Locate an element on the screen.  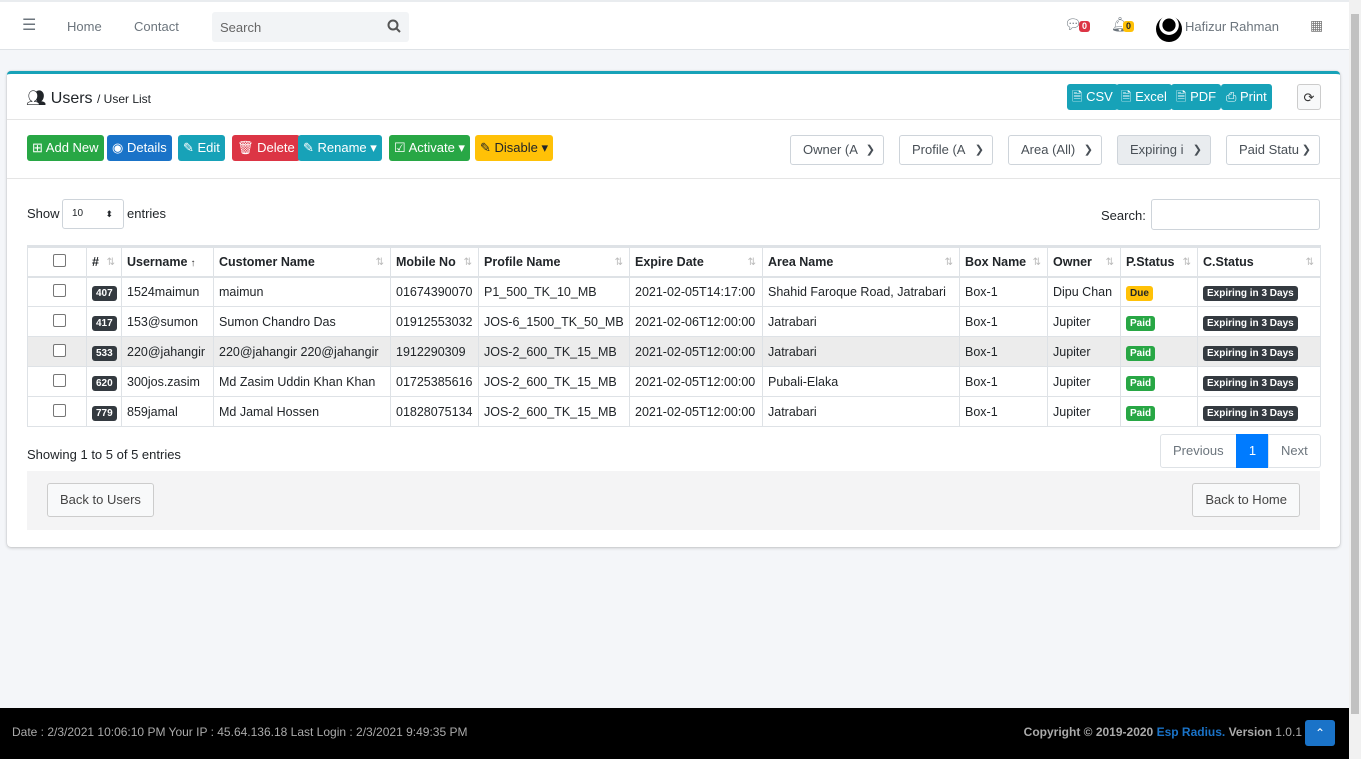
area-filter: Area (All) ❯ is located at coordinates (1055, 150).